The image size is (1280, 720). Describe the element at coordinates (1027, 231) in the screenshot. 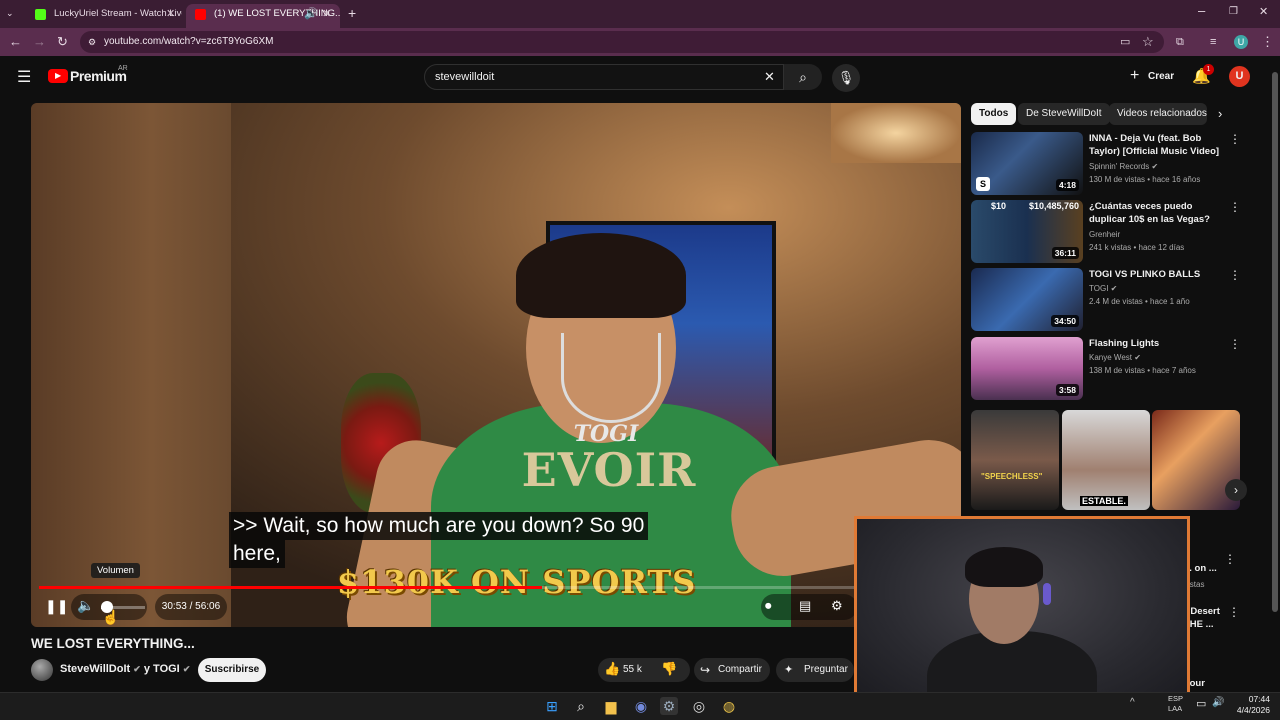

I see `recommendation-thumbnail: $10 $10,485,760 36:11` at that location.